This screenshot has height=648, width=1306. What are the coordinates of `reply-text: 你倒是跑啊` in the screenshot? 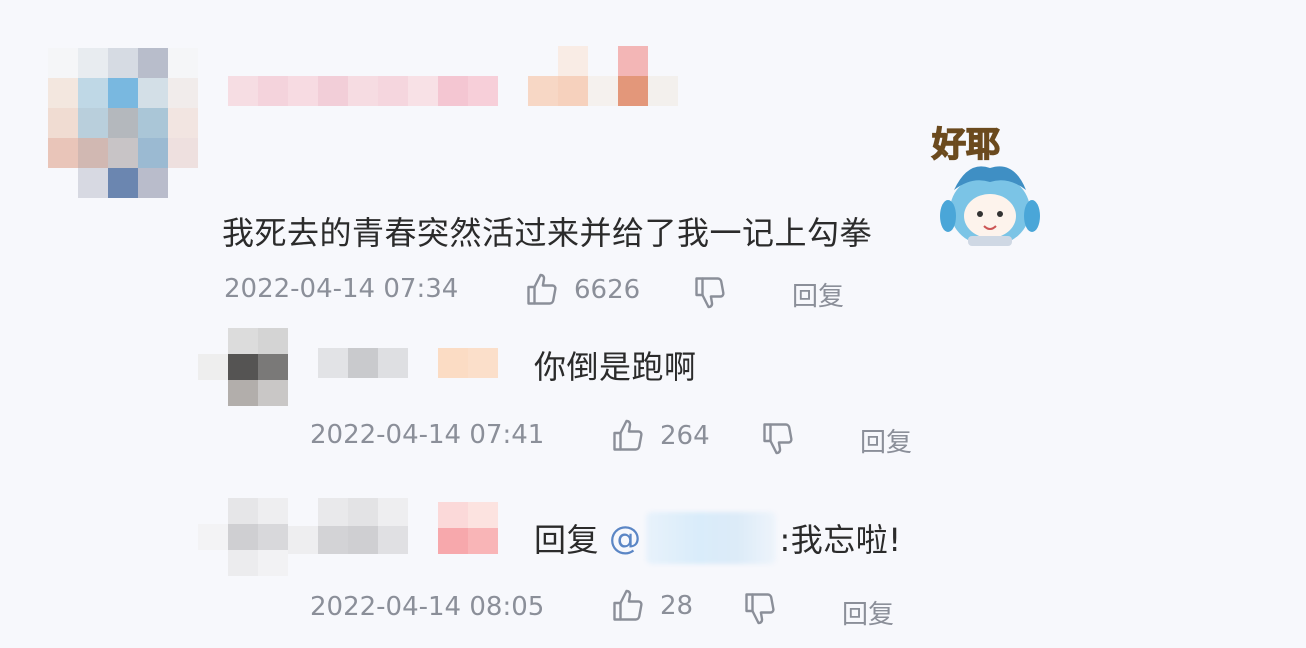 It's located at (615, 367).